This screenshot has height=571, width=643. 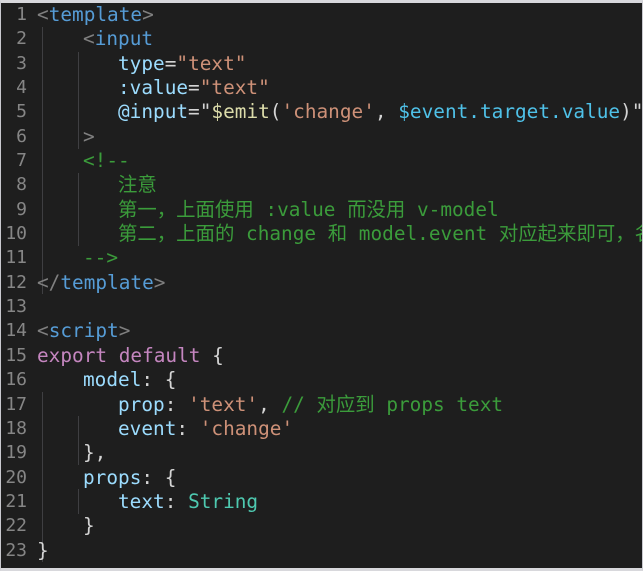 What do you see at coordinates (16, 331) in the screenshot?
I see `line-number: 14` at bounding box center [16, 331].